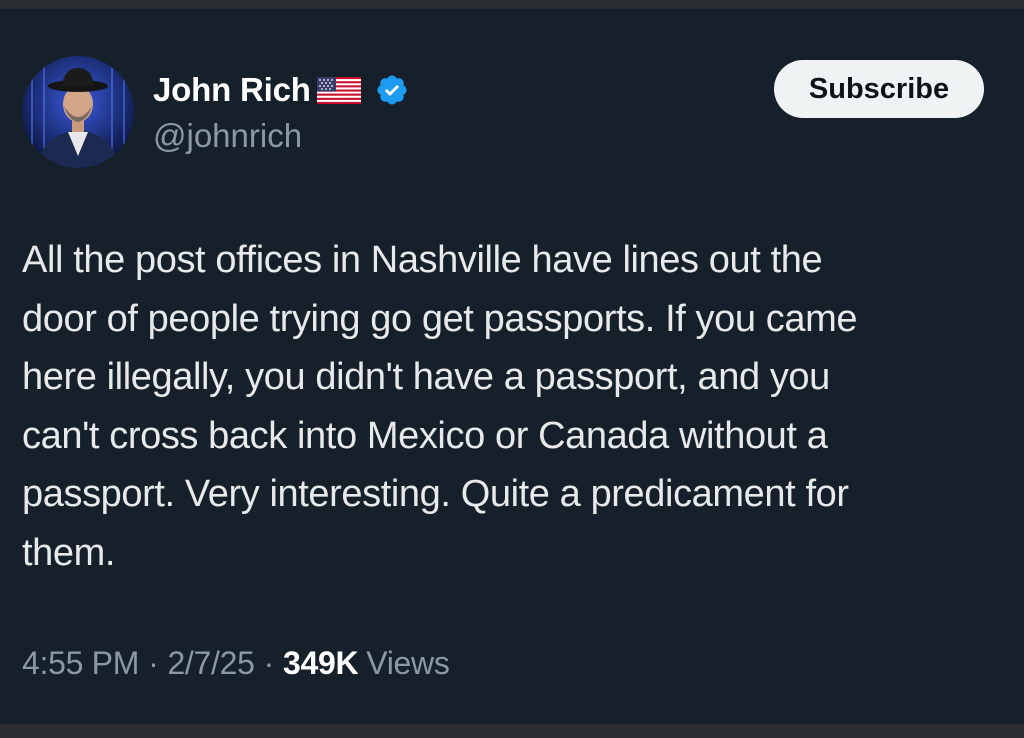 Image resolution: width=1024 pixels, height=738 pixels. What do you see at coordinates (408, 662) in the screenshot?
I see `views-label: Views` at bounding box center [408, 662].